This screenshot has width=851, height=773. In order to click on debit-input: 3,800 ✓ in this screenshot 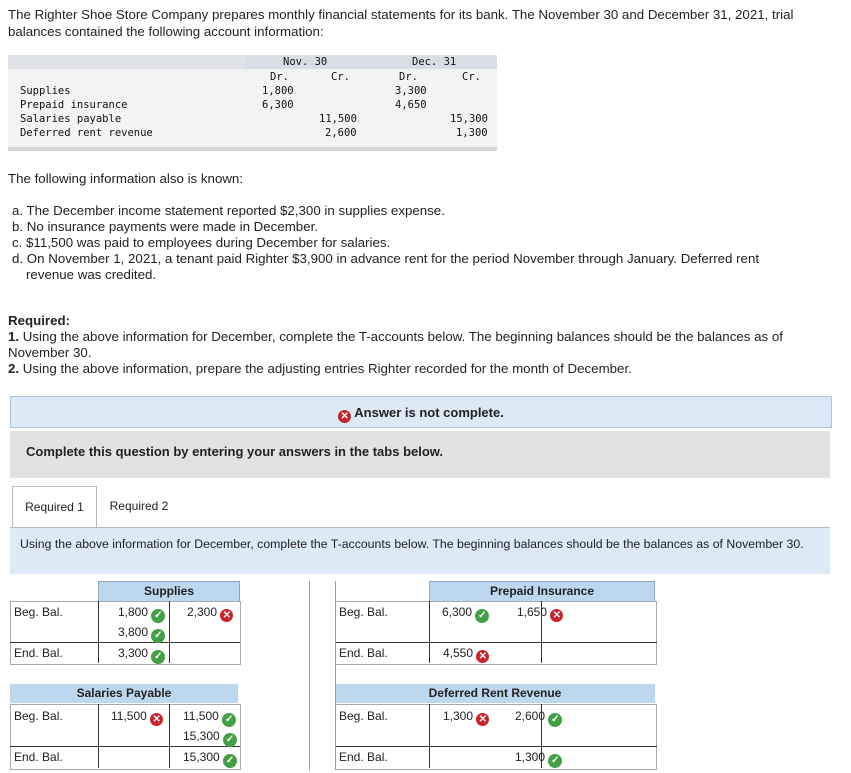, I will do `click(142, 632)`.